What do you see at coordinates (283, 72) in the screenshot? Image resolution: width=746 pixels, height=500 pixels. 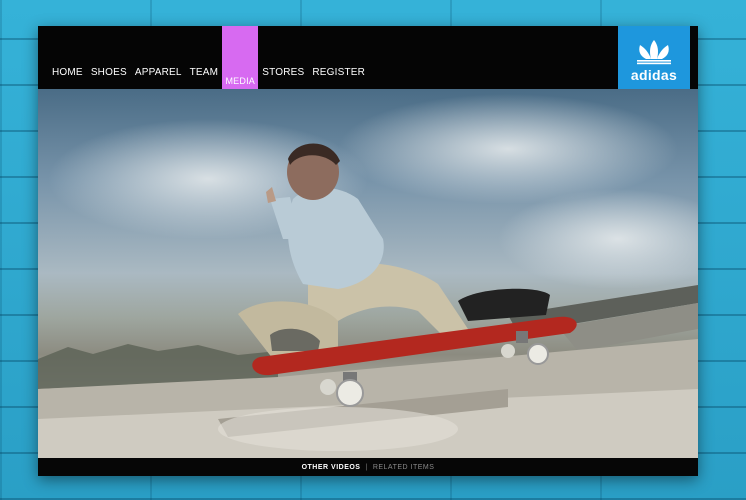 I see `nav-item-stores: STORES` at bounding box center [283, 72].